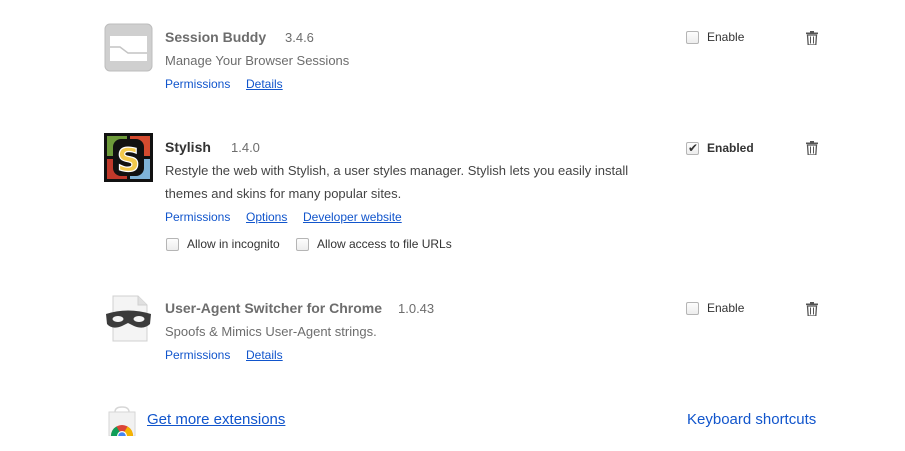  Describe the element at coordinates (245, 147) in the screenshot. I see `extension-version: 1.4.0` at that location.